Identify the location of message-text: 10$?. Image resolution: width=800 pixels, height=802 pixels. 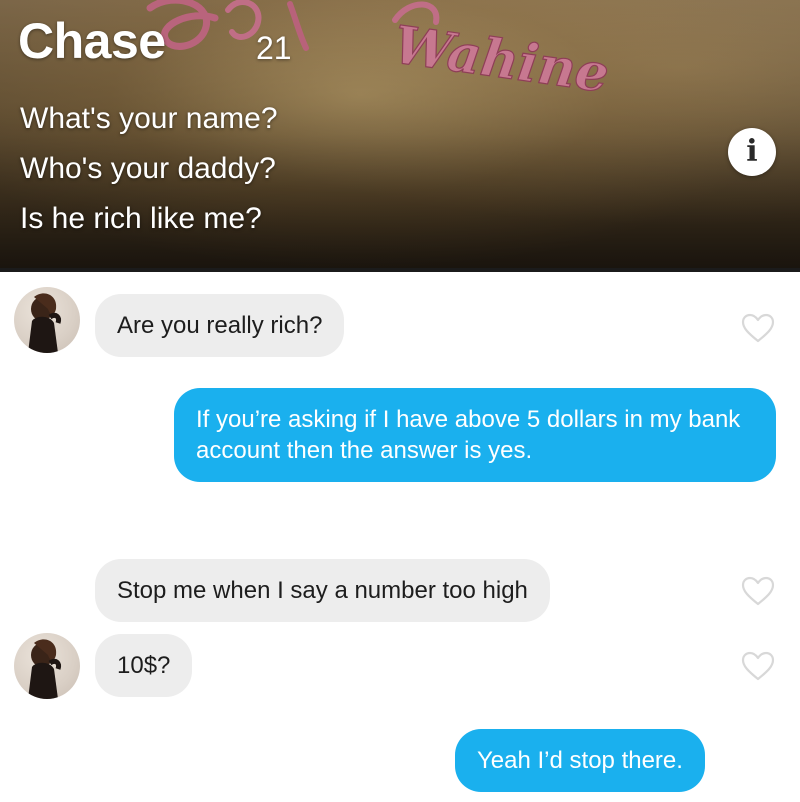
(144, 665).